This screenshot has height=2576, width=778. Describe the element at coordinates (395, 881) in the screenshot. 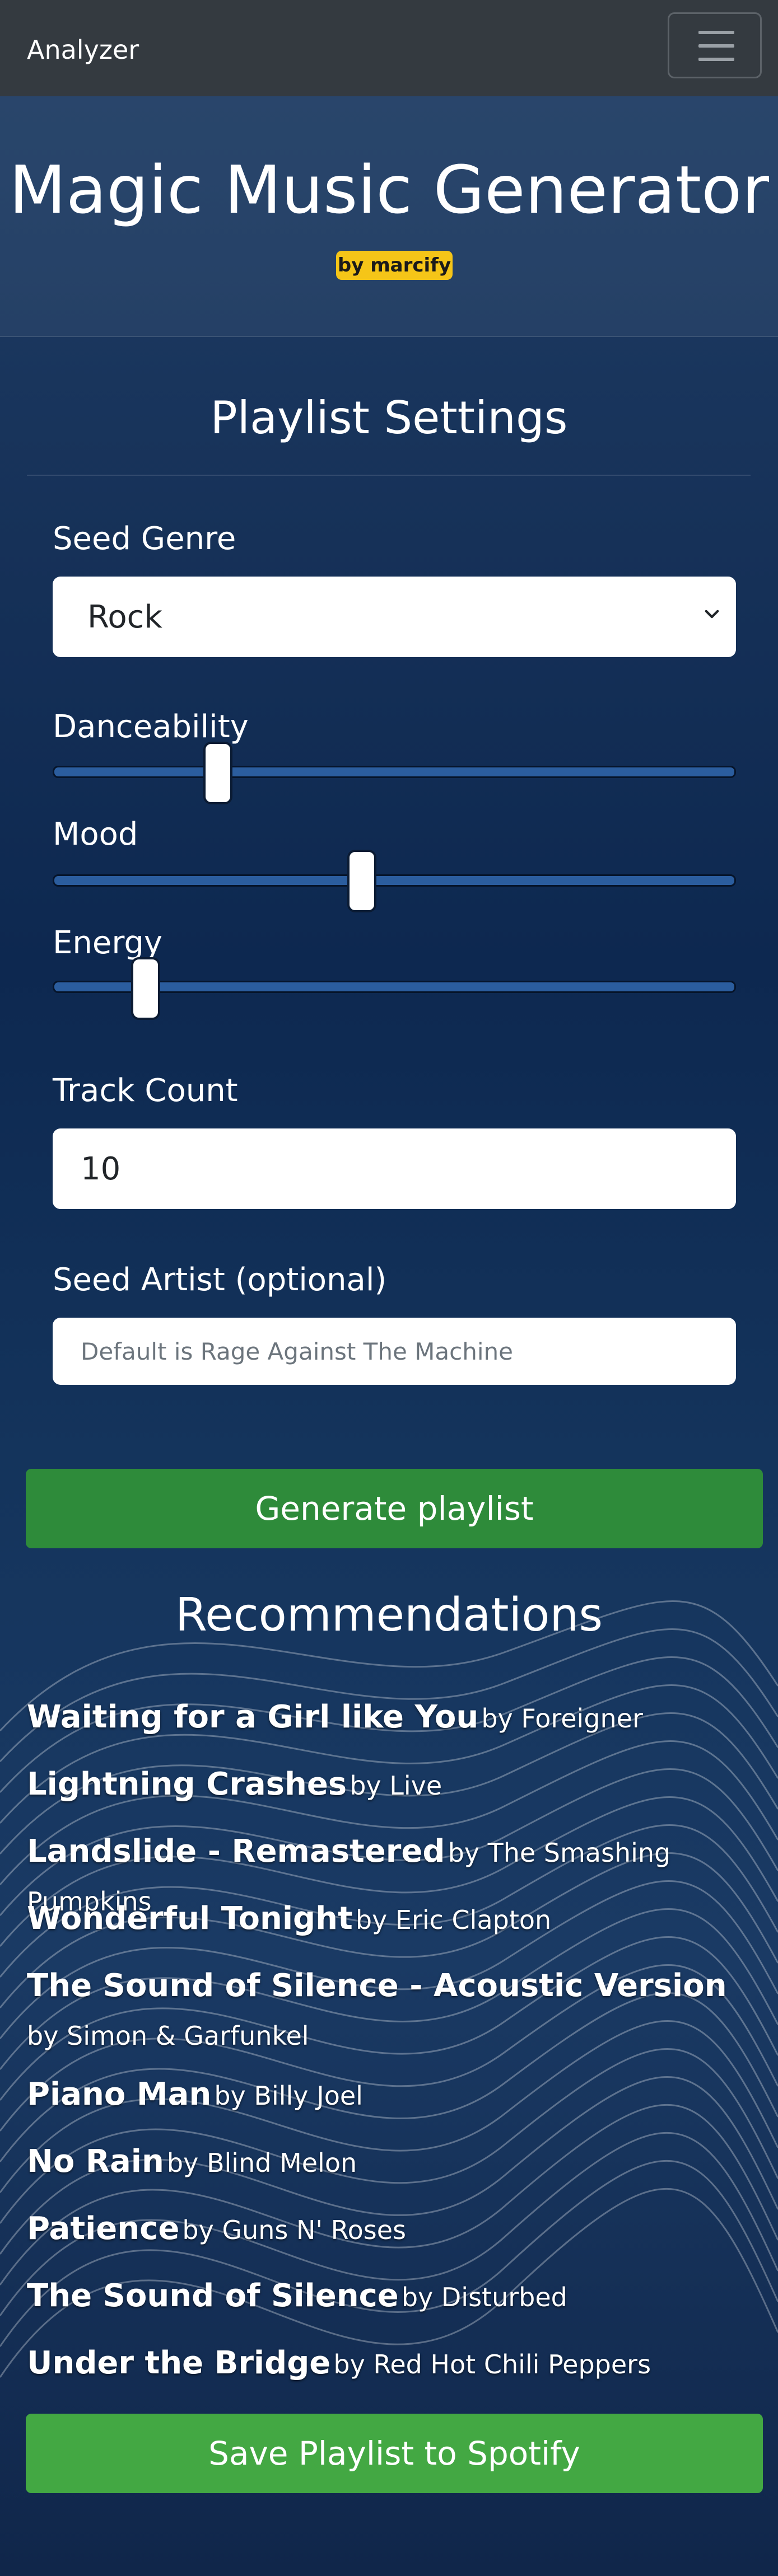

I see `mood-slider` at that location.